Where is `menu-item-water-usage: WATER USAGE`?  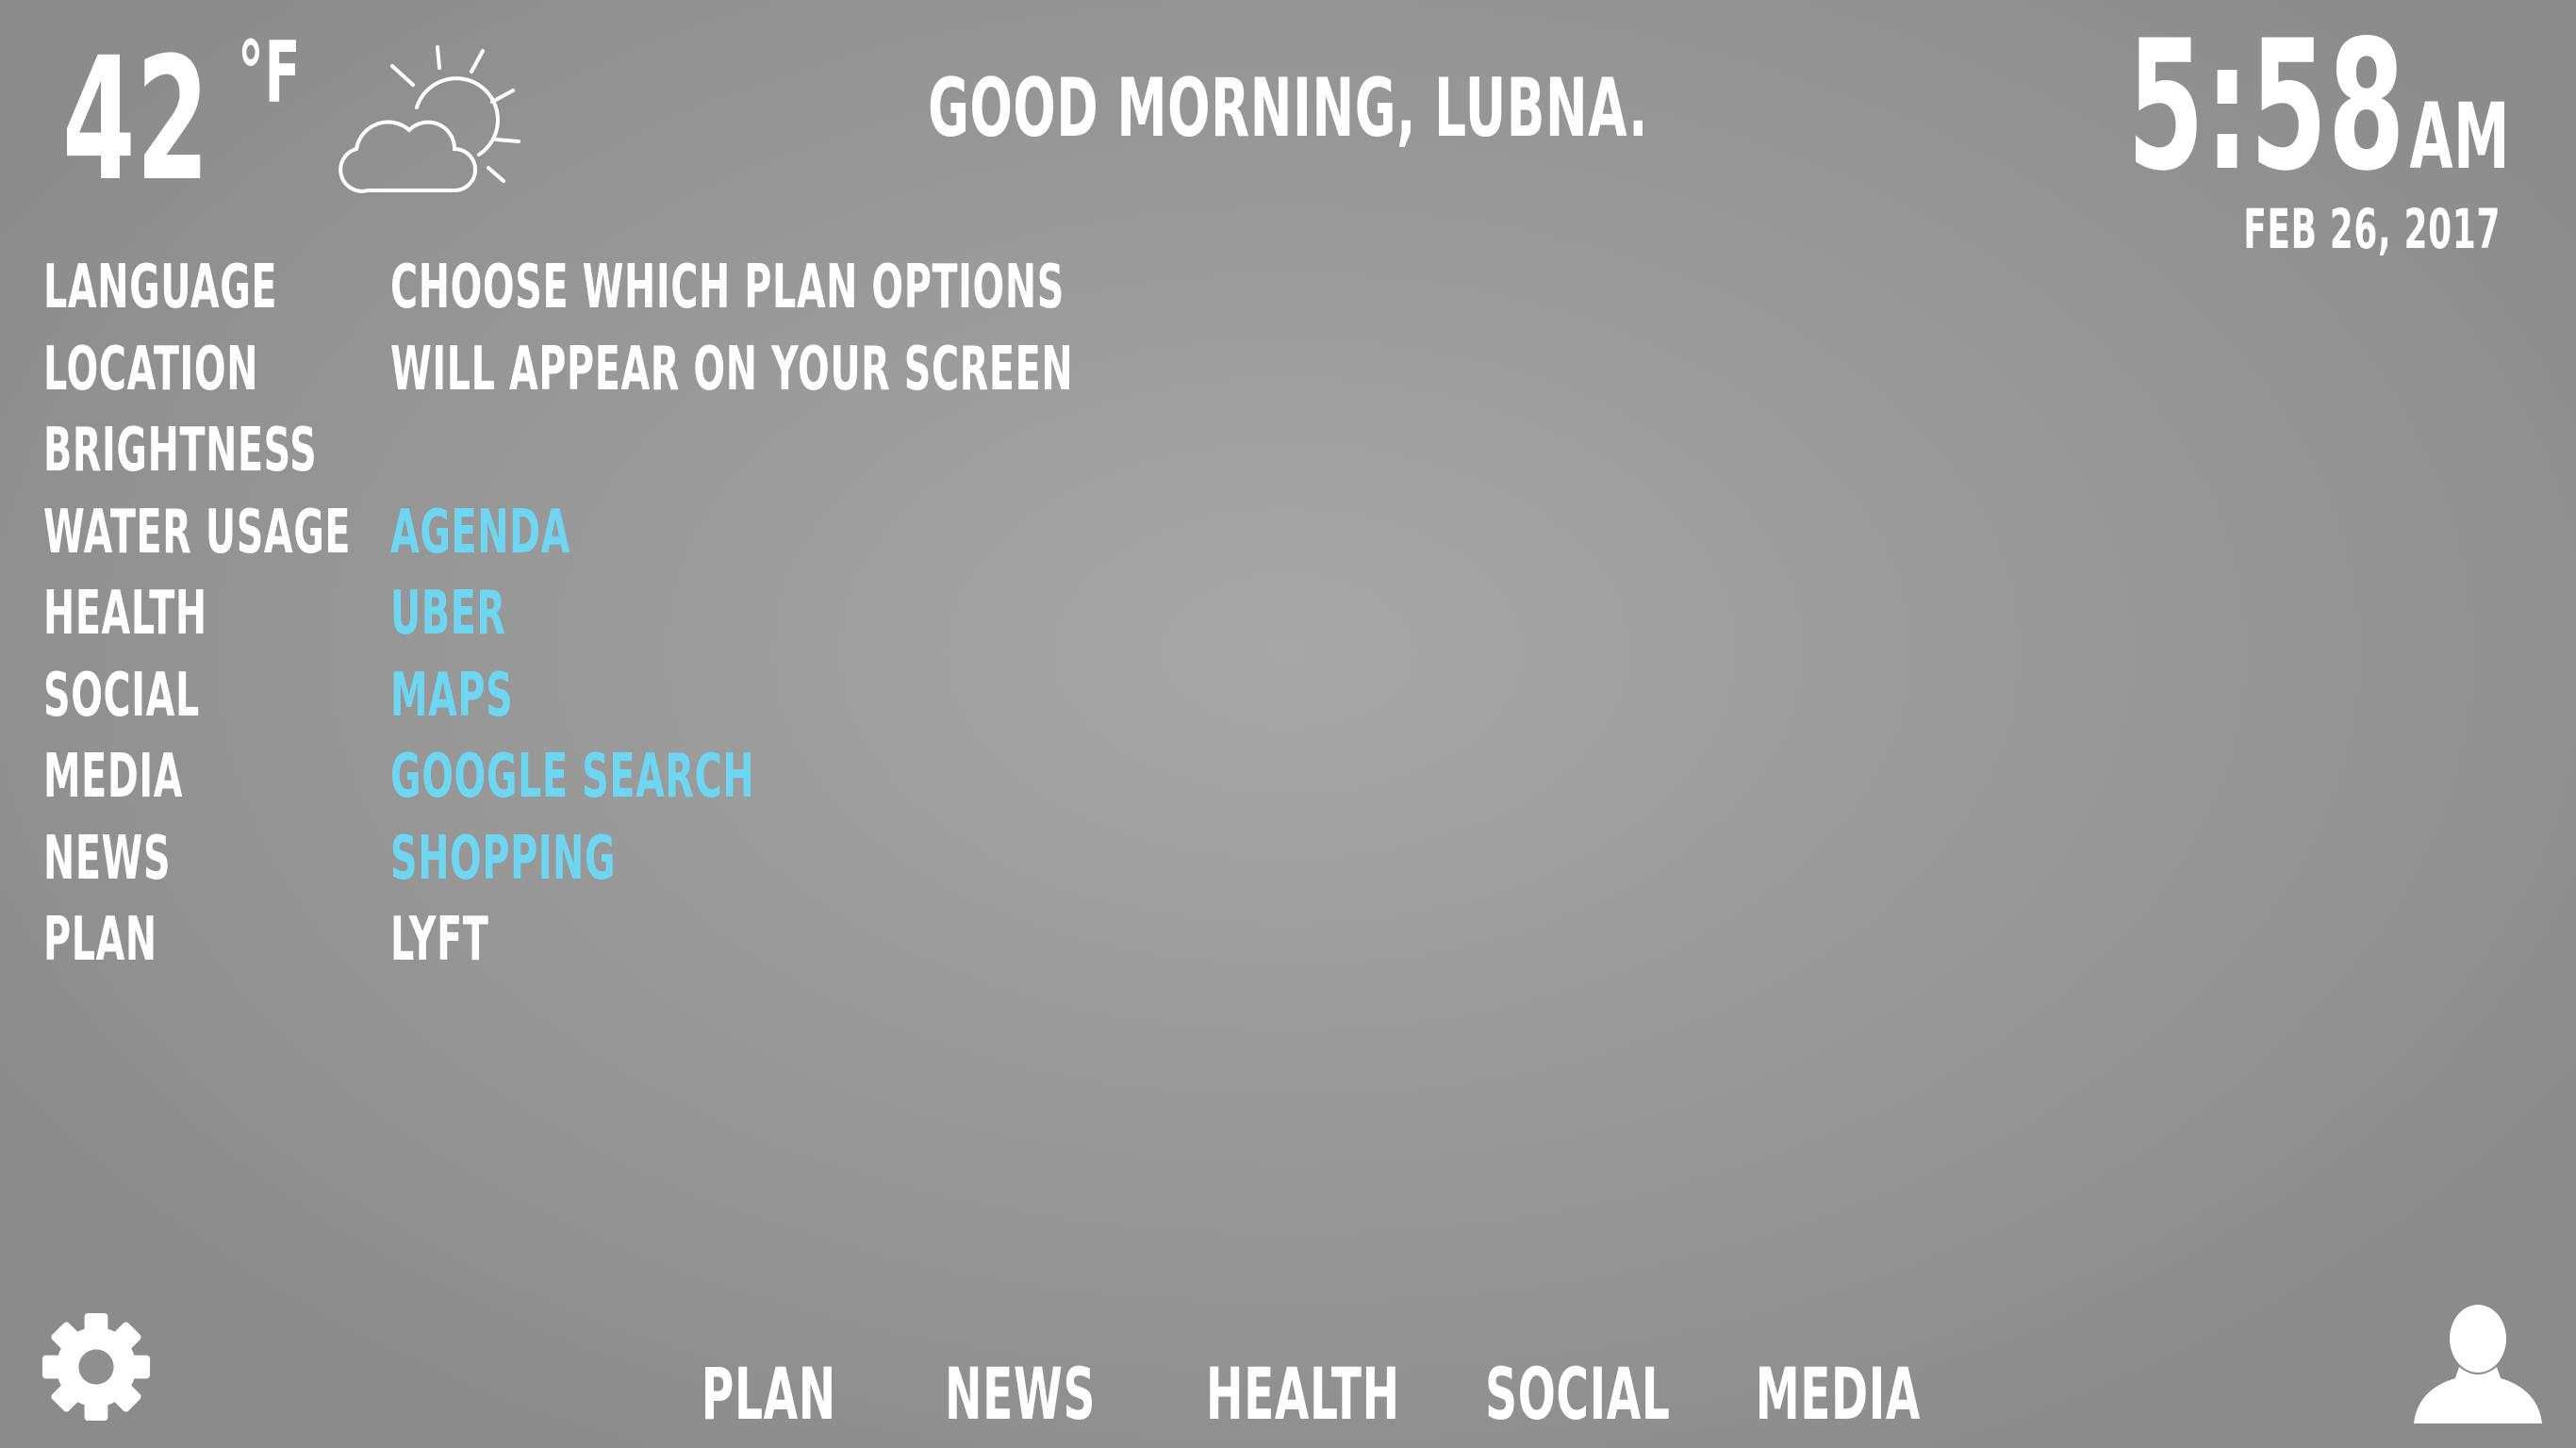 menu-item-water-usage: WATER USAGE is located at coordinates (232, 533).